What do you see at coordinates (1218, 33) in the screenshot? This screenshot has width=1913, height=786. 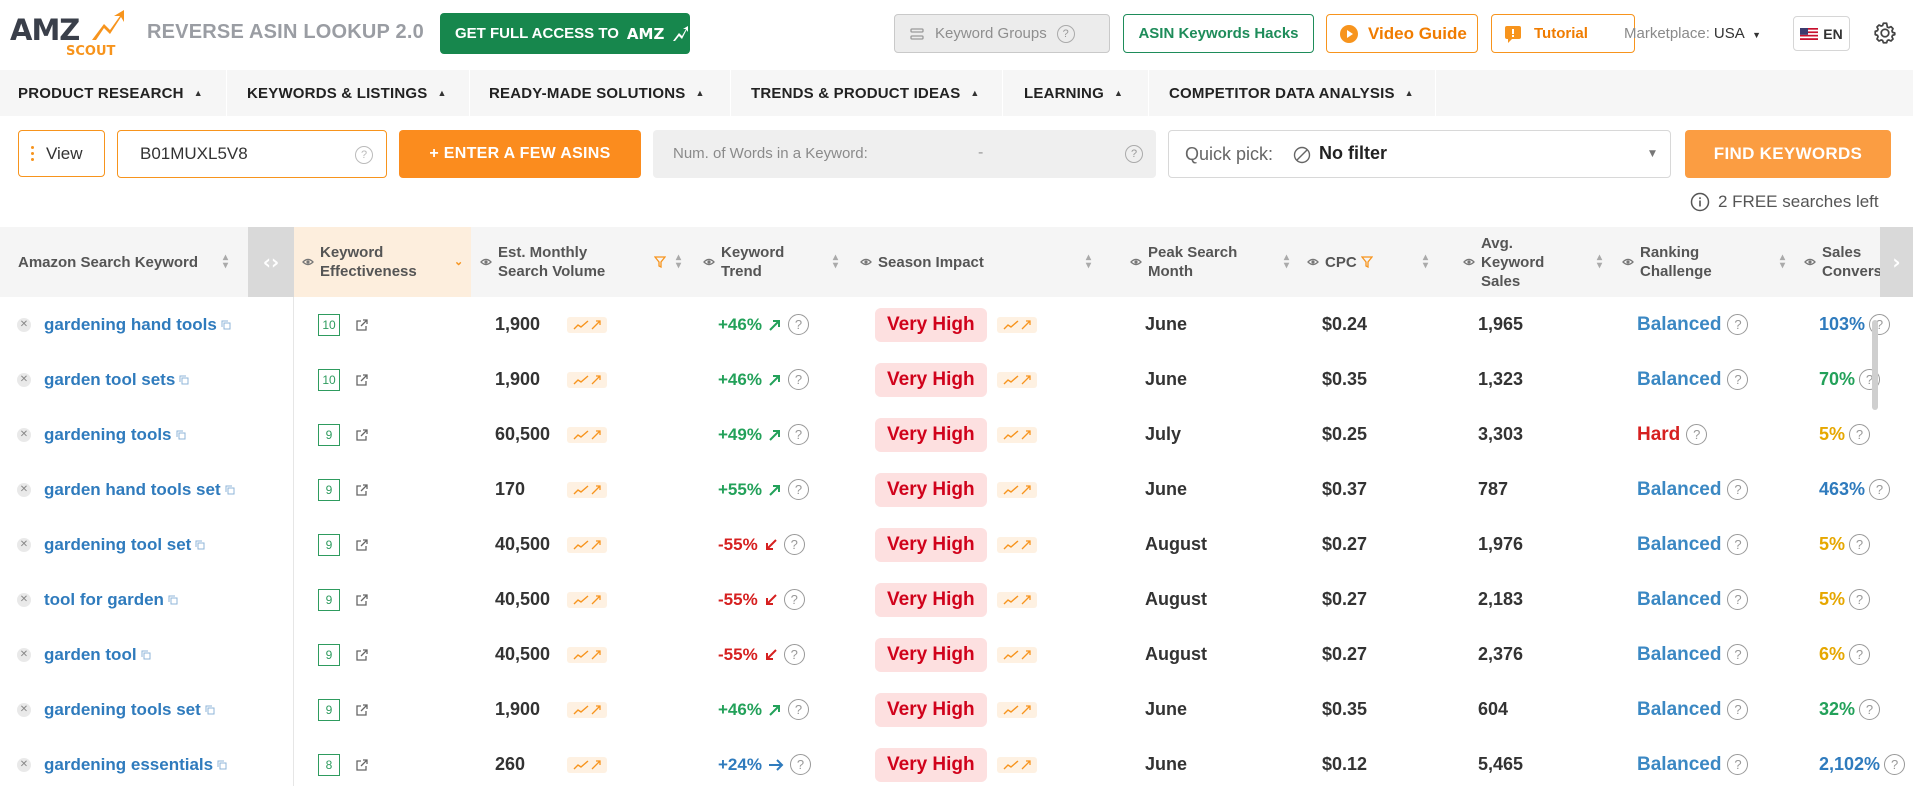 I see `asin-keywords-hacks-button: ASIN Keywords Hacks` at bounding box center [1218, 33].